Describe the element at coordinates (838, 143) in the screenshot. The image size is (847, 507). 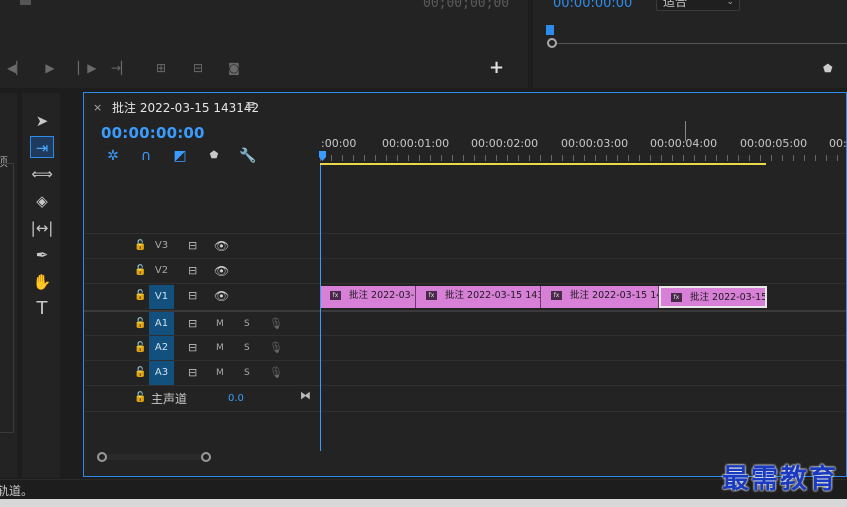
I see `ruler-label: 00:0` at that location.